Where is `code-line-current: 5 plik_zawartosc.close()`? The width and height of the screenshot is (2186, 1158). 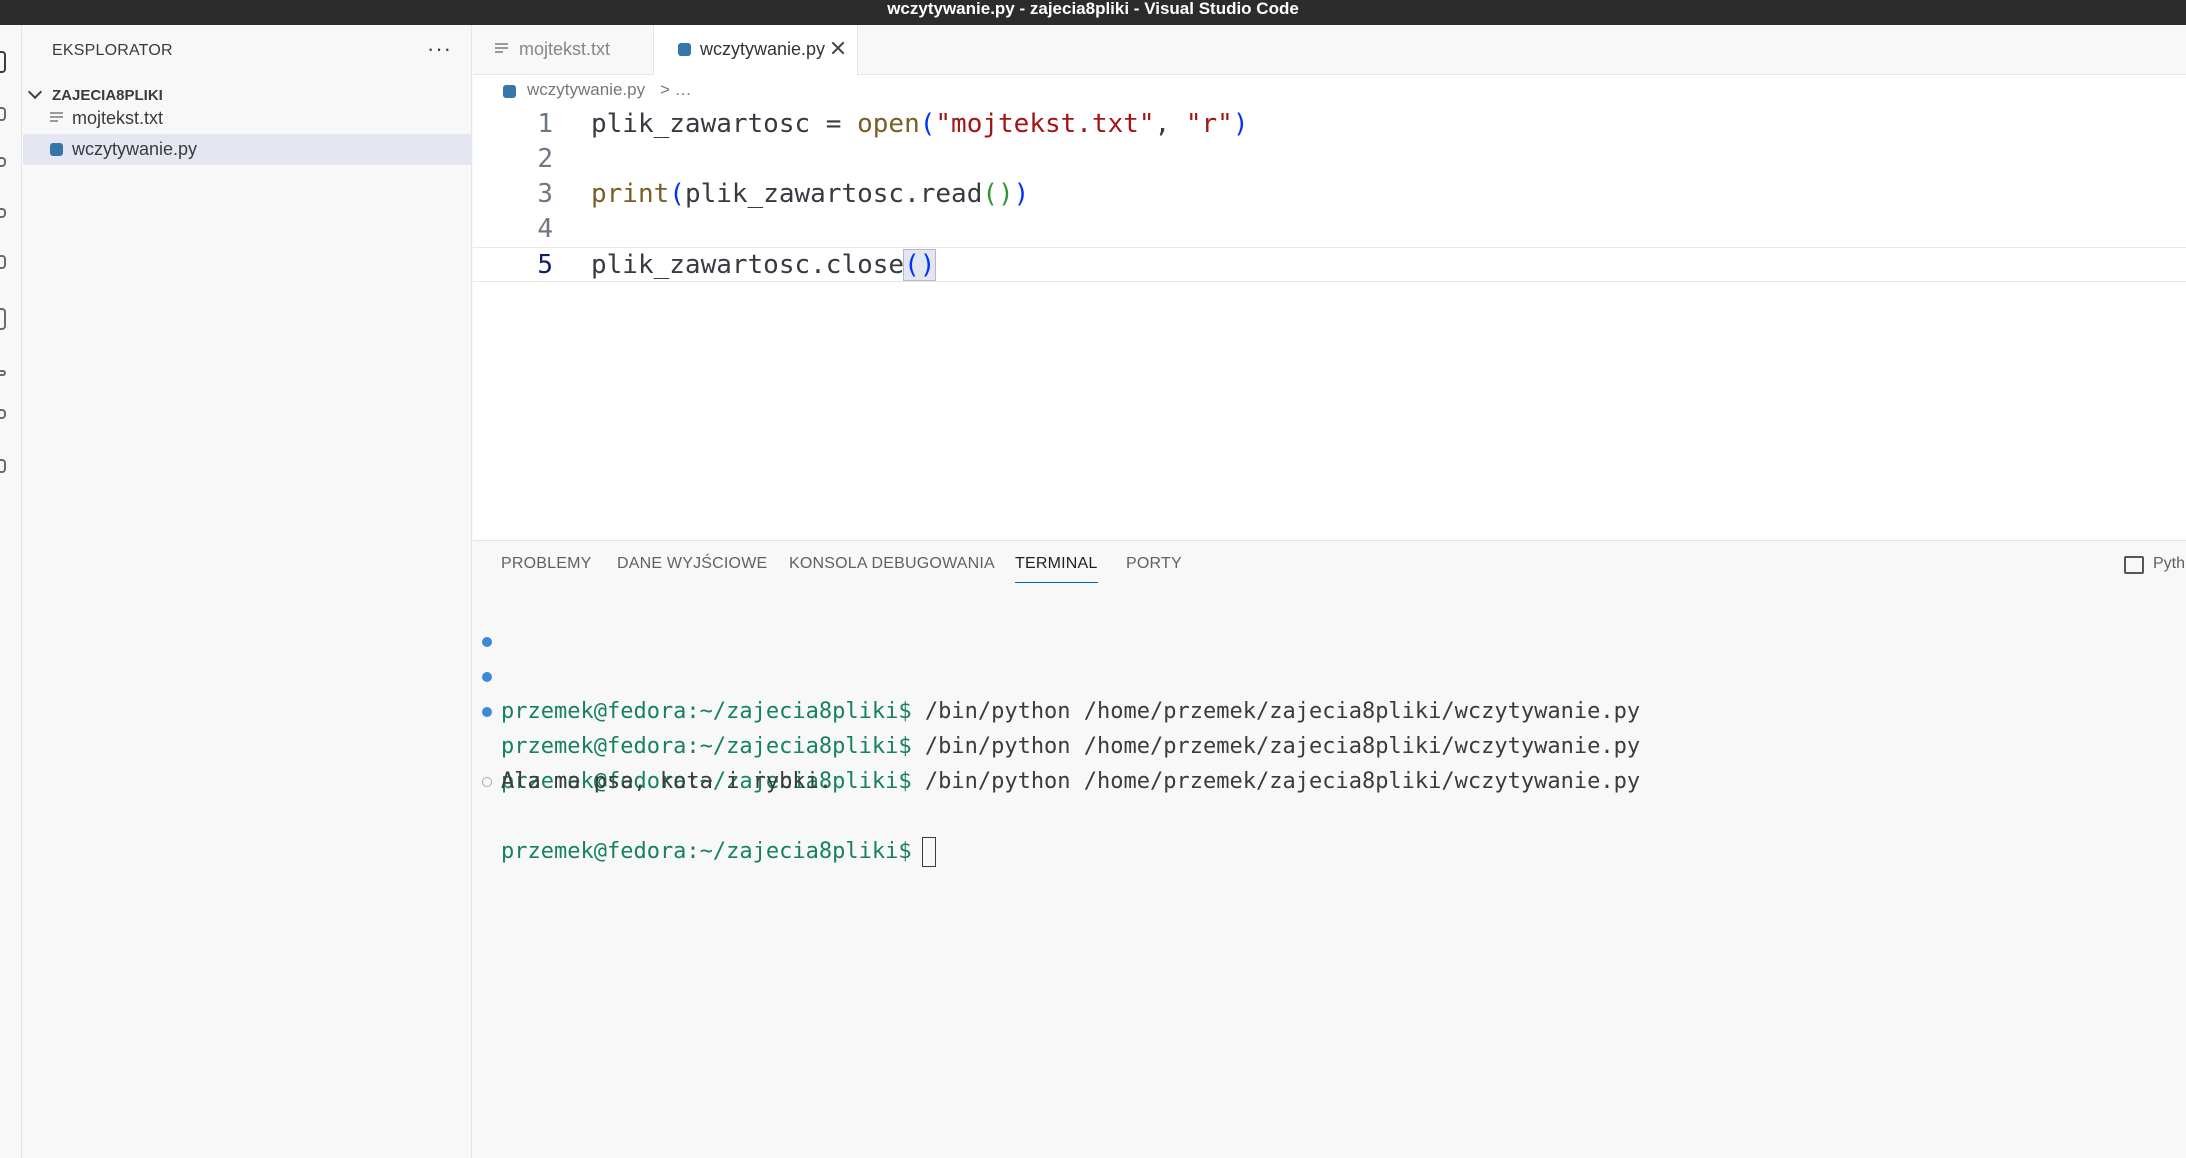
code-line-current: 5 plik_zawartosc.close() is located at coordinates (1329, 264).